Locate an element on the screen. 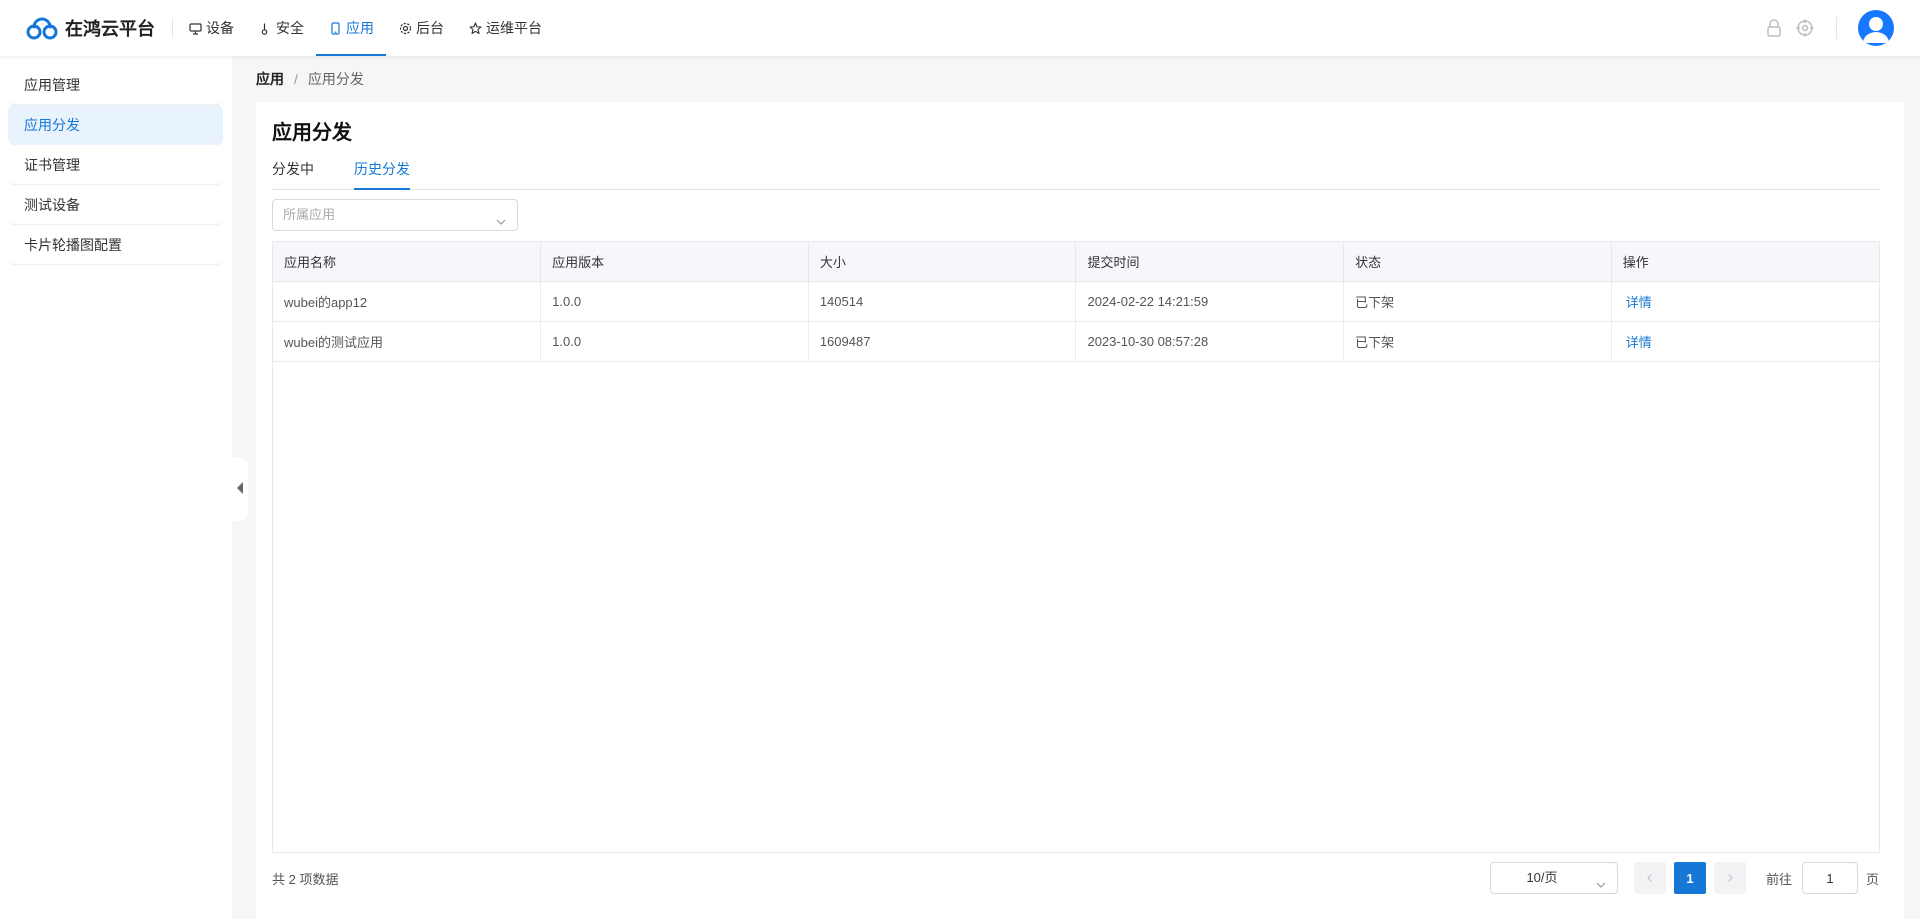 The width and height of the screenshot is (1920, 919). phone-icon is located at coordinates (335, 28).